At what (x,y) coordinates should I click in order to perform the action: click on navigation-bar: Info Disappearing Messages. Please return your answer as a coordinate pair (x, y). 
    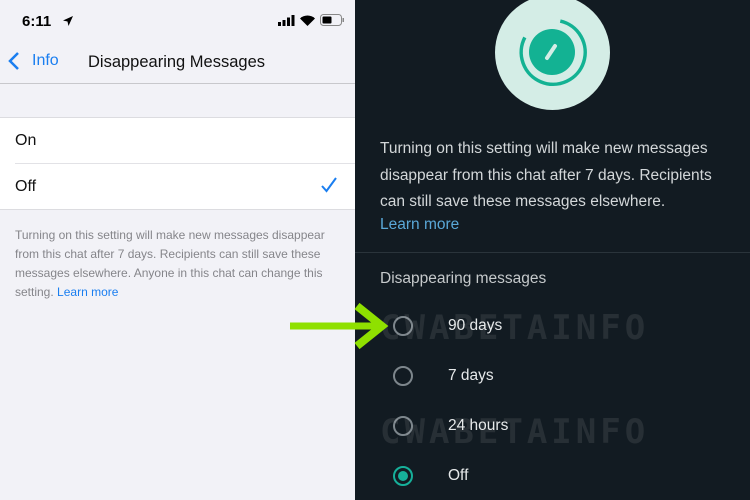
    Looking at the image, I should click on (177, 62).